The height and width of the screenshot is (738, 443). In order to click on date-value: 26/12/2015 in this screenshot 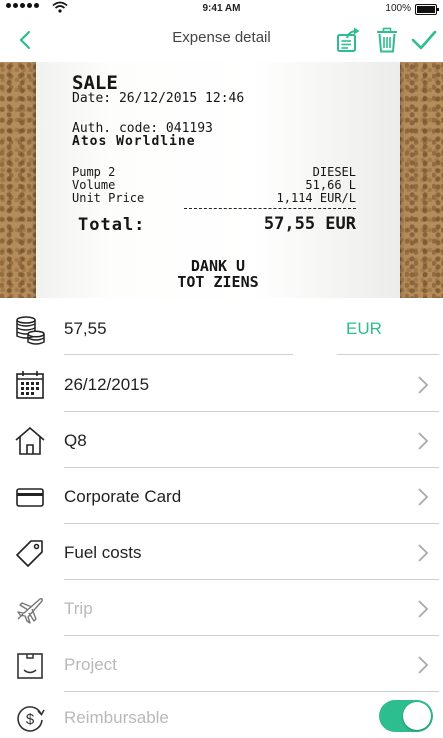, I will do `click(107, 384)`.